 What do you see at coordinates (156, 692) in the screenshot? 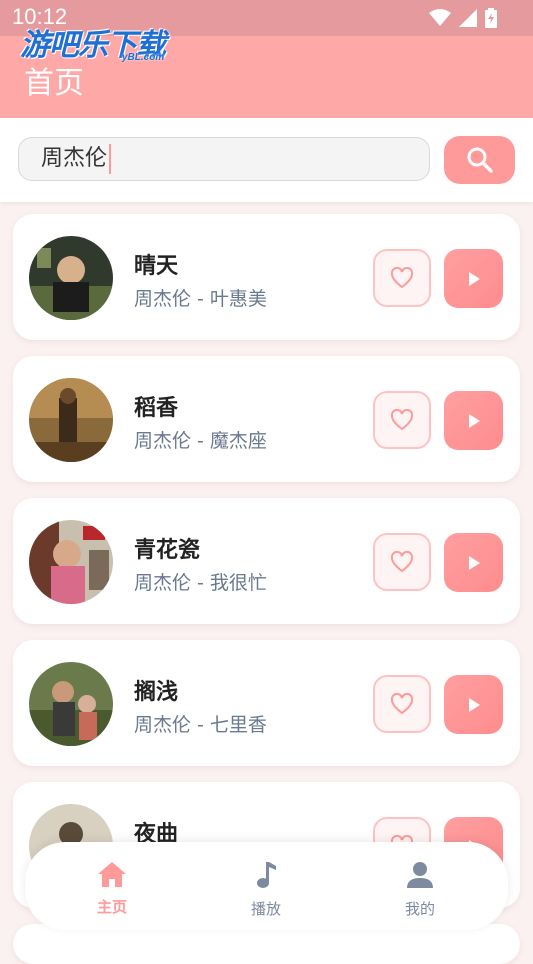
I see `song-title: 搁浅` at bounding box center [156, 692].